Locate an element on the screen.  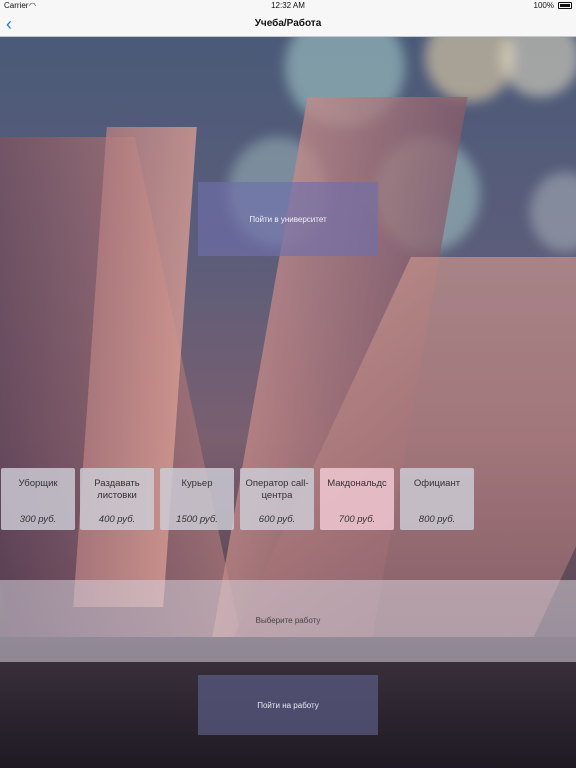
job-card-flyers: Раздавать листовки 400 руб. is located at coordinates (117, 499).